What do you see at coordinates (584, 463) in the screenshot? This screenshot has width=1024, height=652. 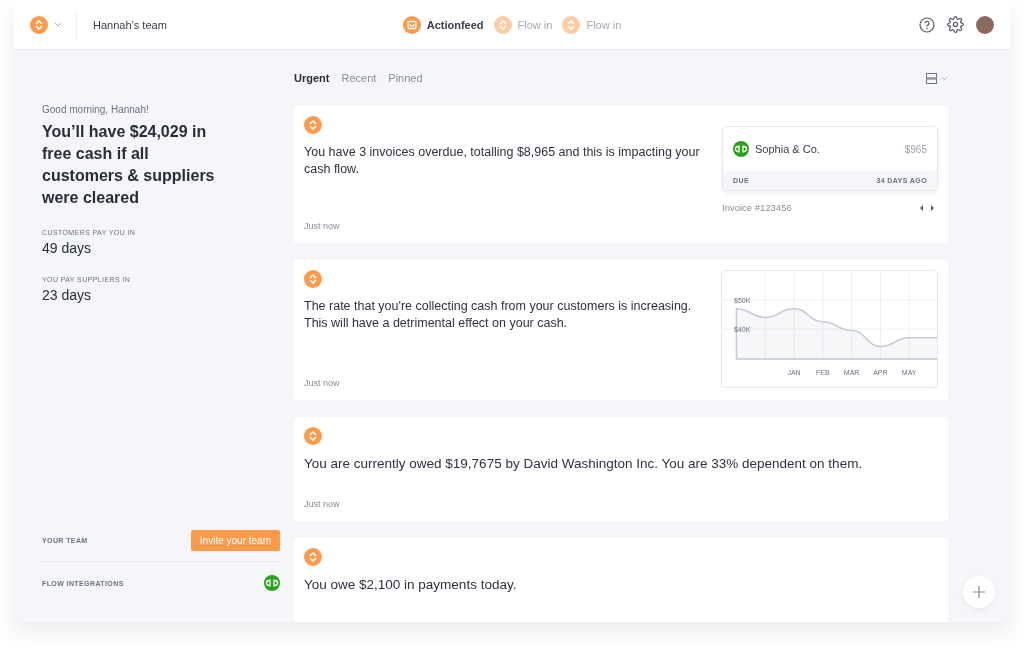 I see `card-message: You are currently owed $19,7675 by David Washington Inc. You are 33% dependent on them.` at bounding box center [584, 463].